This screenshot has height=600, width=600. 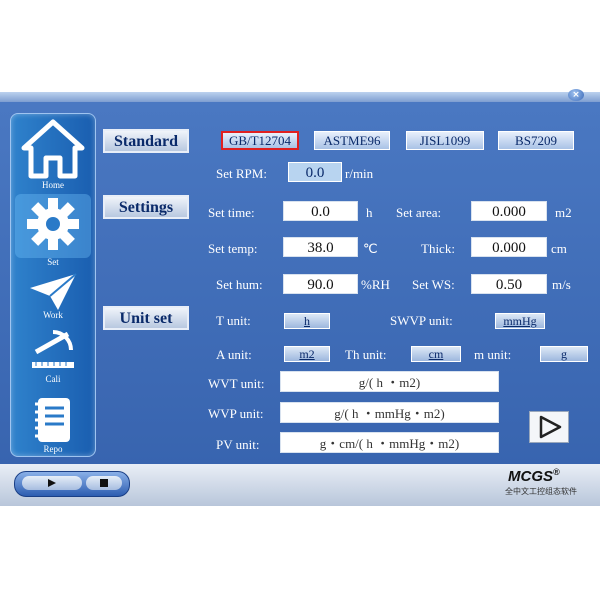 I want to click on sidebar-item-label: Cali, so click(x=53, y=379).